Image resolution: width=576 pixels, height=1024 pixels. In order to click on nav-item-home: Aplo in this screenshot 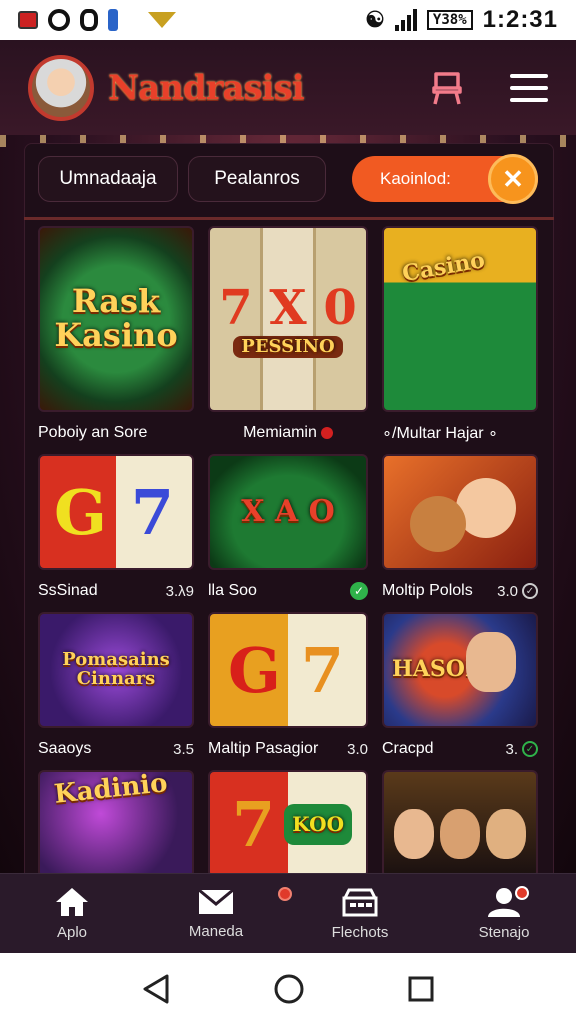, I will do `click(72, 913)`.